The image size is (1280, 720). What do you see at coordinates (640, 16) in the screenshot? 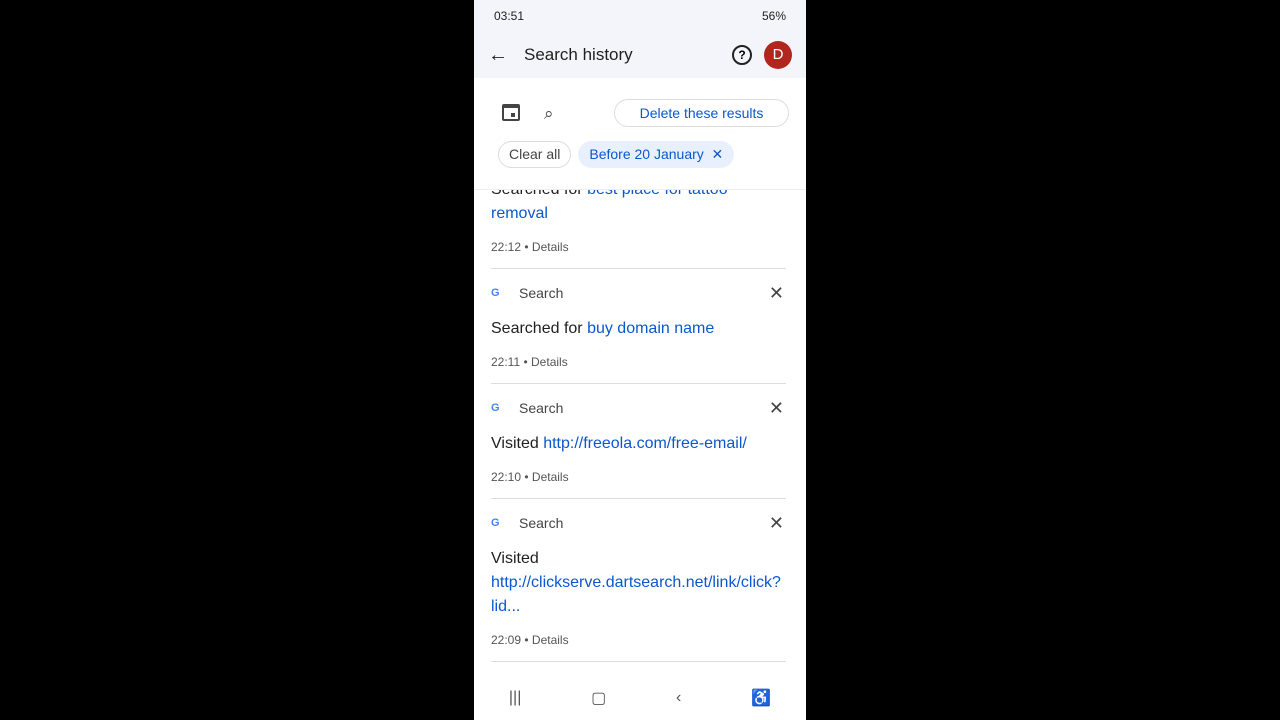
I see `status-bar: 03:51 56%` at bounding box center [640, 16].